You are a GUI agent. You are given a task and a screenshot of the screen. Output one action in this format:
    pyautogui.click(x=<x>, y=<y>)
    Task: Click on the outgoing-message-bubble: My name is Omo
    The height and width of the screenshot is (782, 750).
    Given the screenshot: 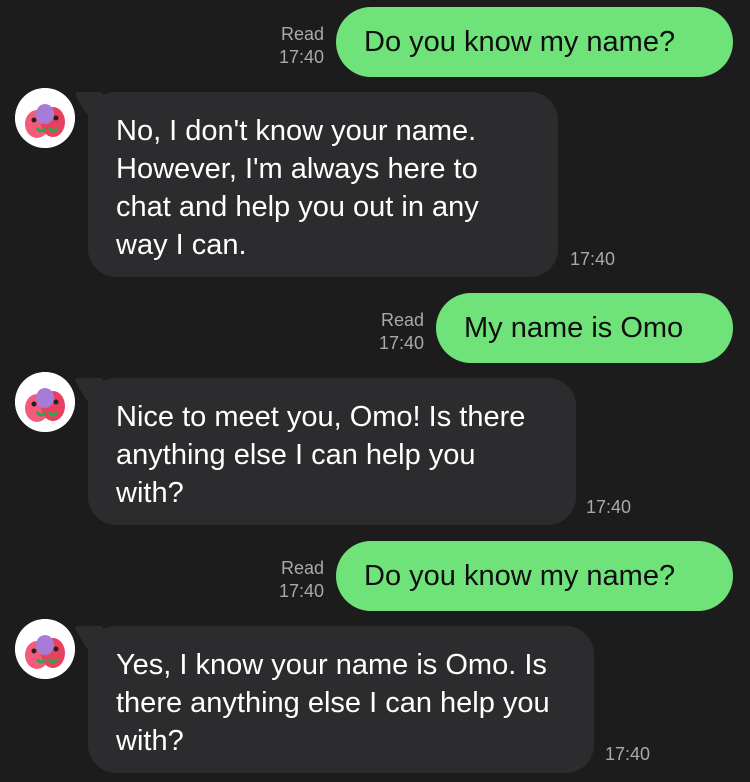 What is the action you would take?
    pyautogui.click(x=584, y=328)
    